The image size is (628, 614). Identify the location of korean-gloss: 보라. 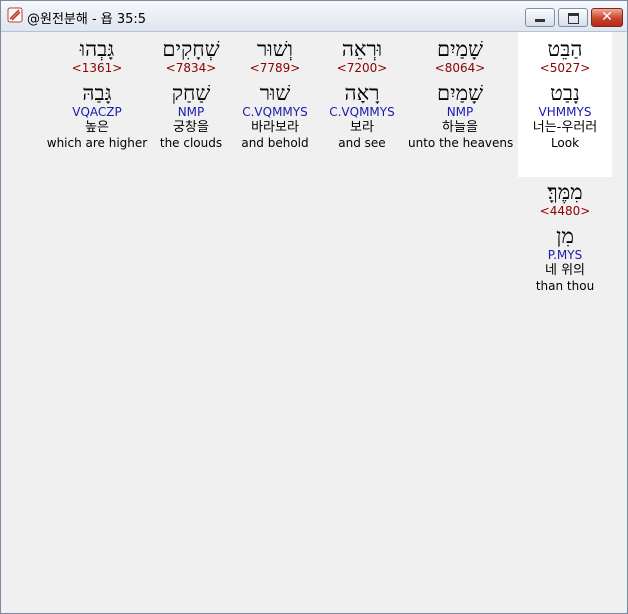
(362, 127).